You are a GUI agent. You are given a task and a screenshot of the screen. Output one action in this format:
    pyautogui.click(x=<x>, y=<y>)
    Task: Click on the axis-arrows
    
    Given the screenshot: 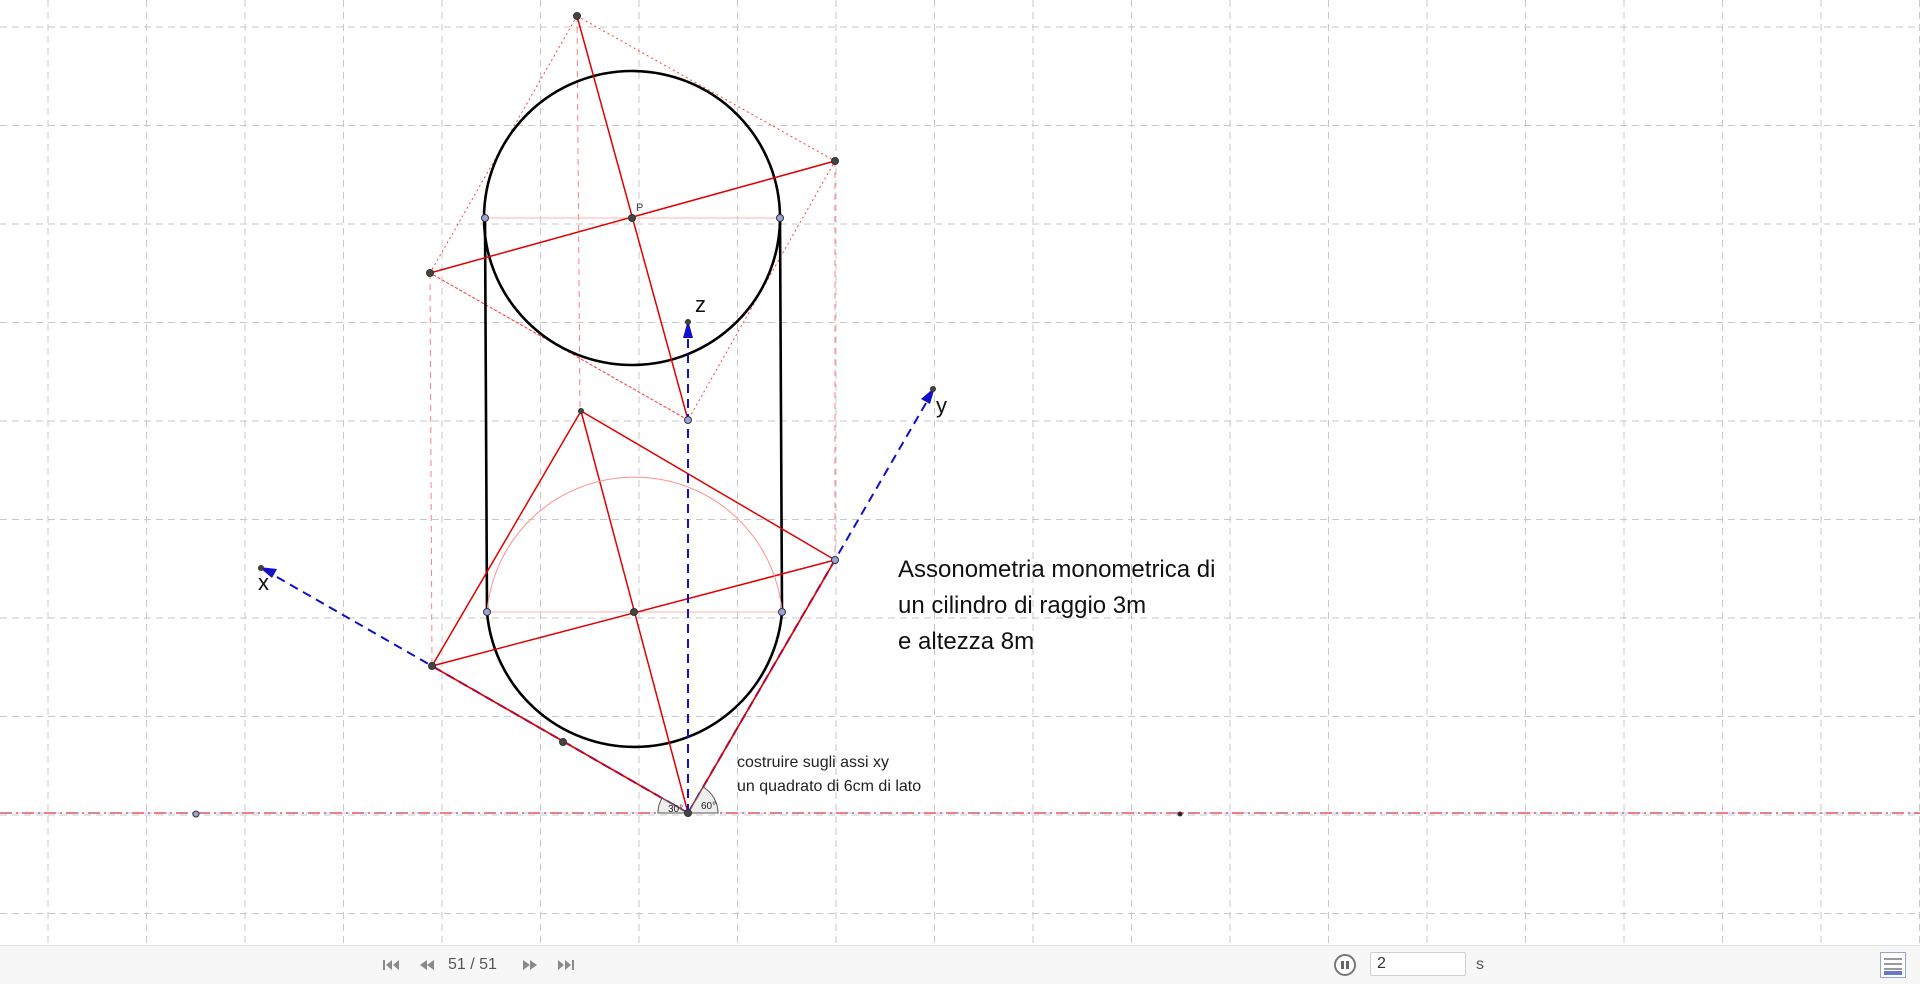 What is the action you would take?
    pyautogui.click(x=597, y=449)
    